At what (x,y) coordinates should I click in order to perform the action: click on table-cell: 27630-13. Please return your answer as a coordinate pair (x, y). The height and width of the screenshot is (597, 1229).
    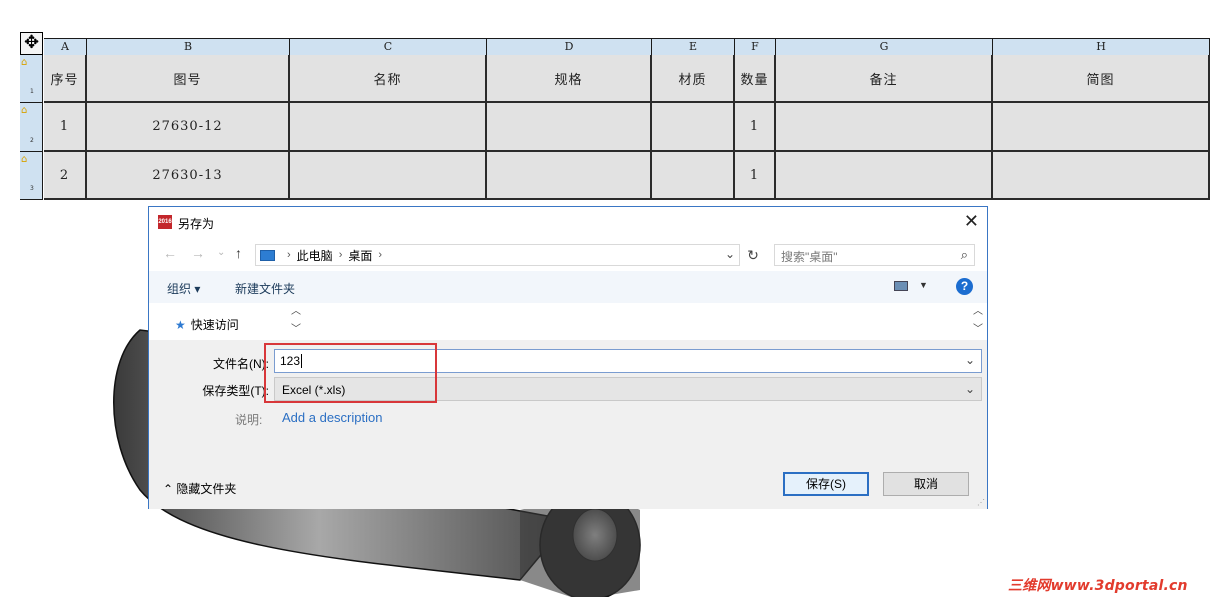
    Looking at the image, I should click on (188, 176).